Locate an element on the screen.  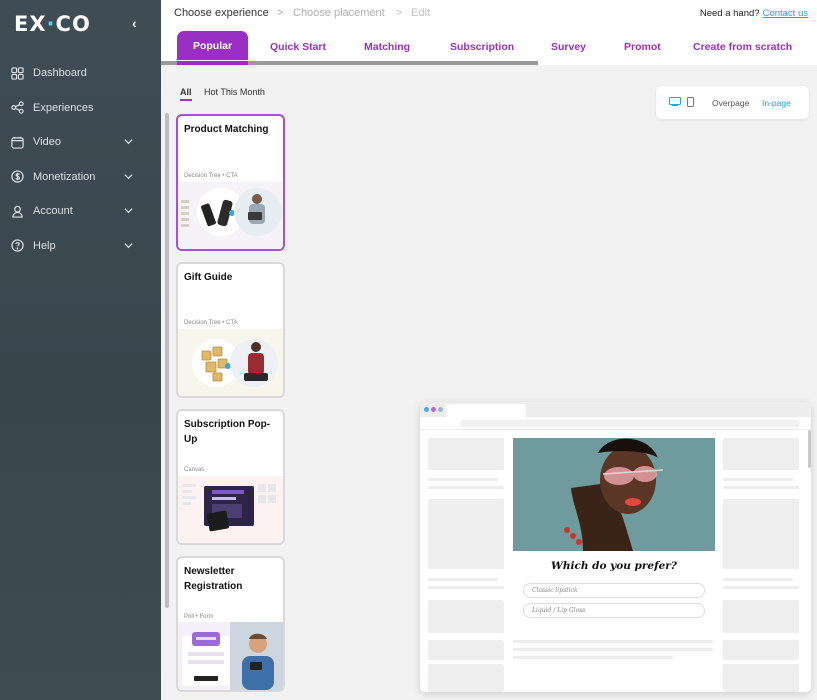
card-title: Subscription Pop-Up is located at coordinates (227, 432).